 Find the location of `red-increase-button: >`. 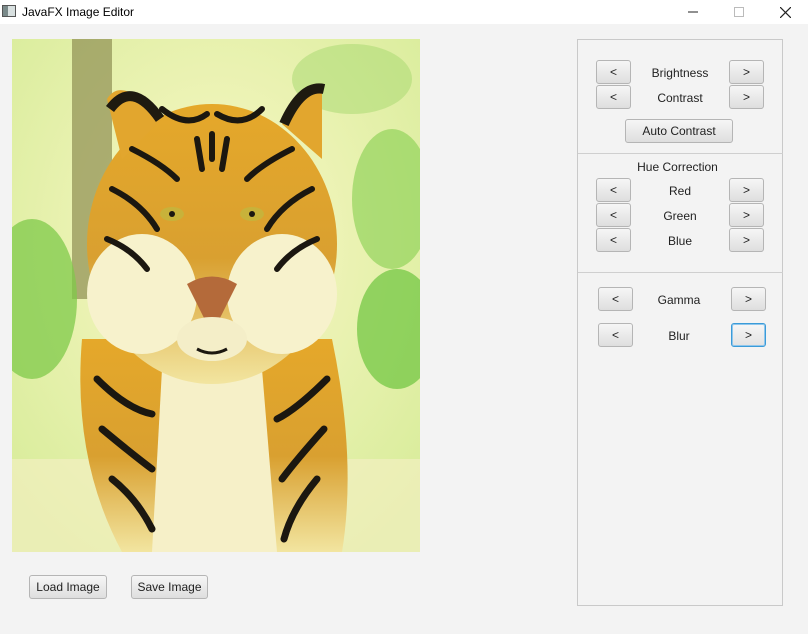

red-increase-button: > is located at coordinates (746, 190).